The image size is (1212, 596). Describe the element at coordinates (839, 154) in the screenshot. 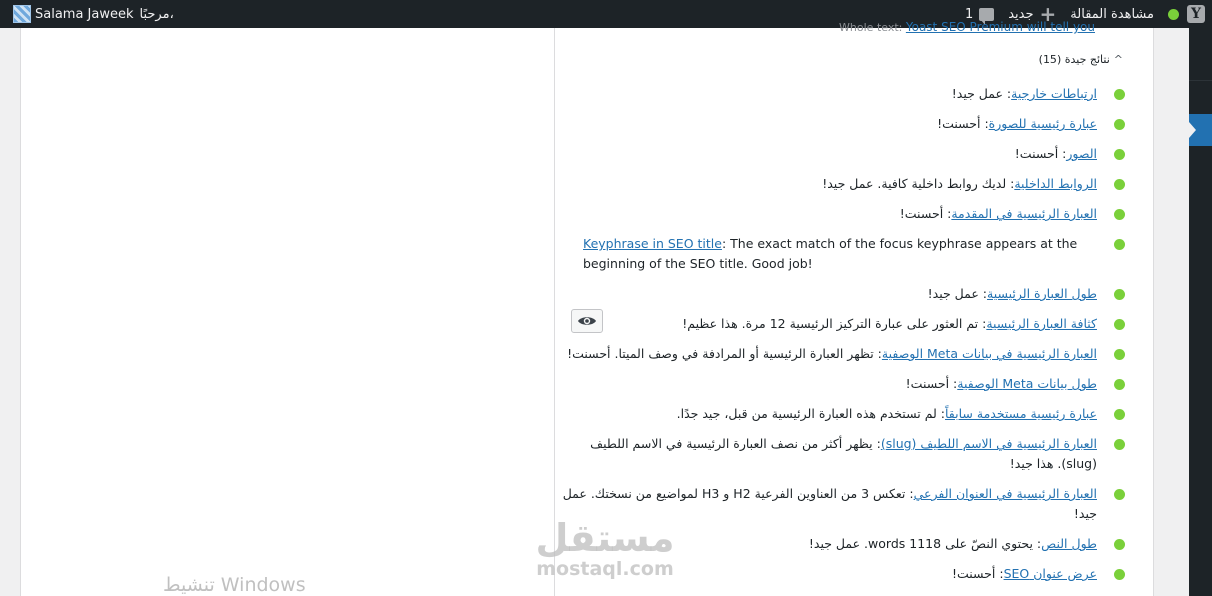

I see `result-item: الصور: أحسنت!` at that location.